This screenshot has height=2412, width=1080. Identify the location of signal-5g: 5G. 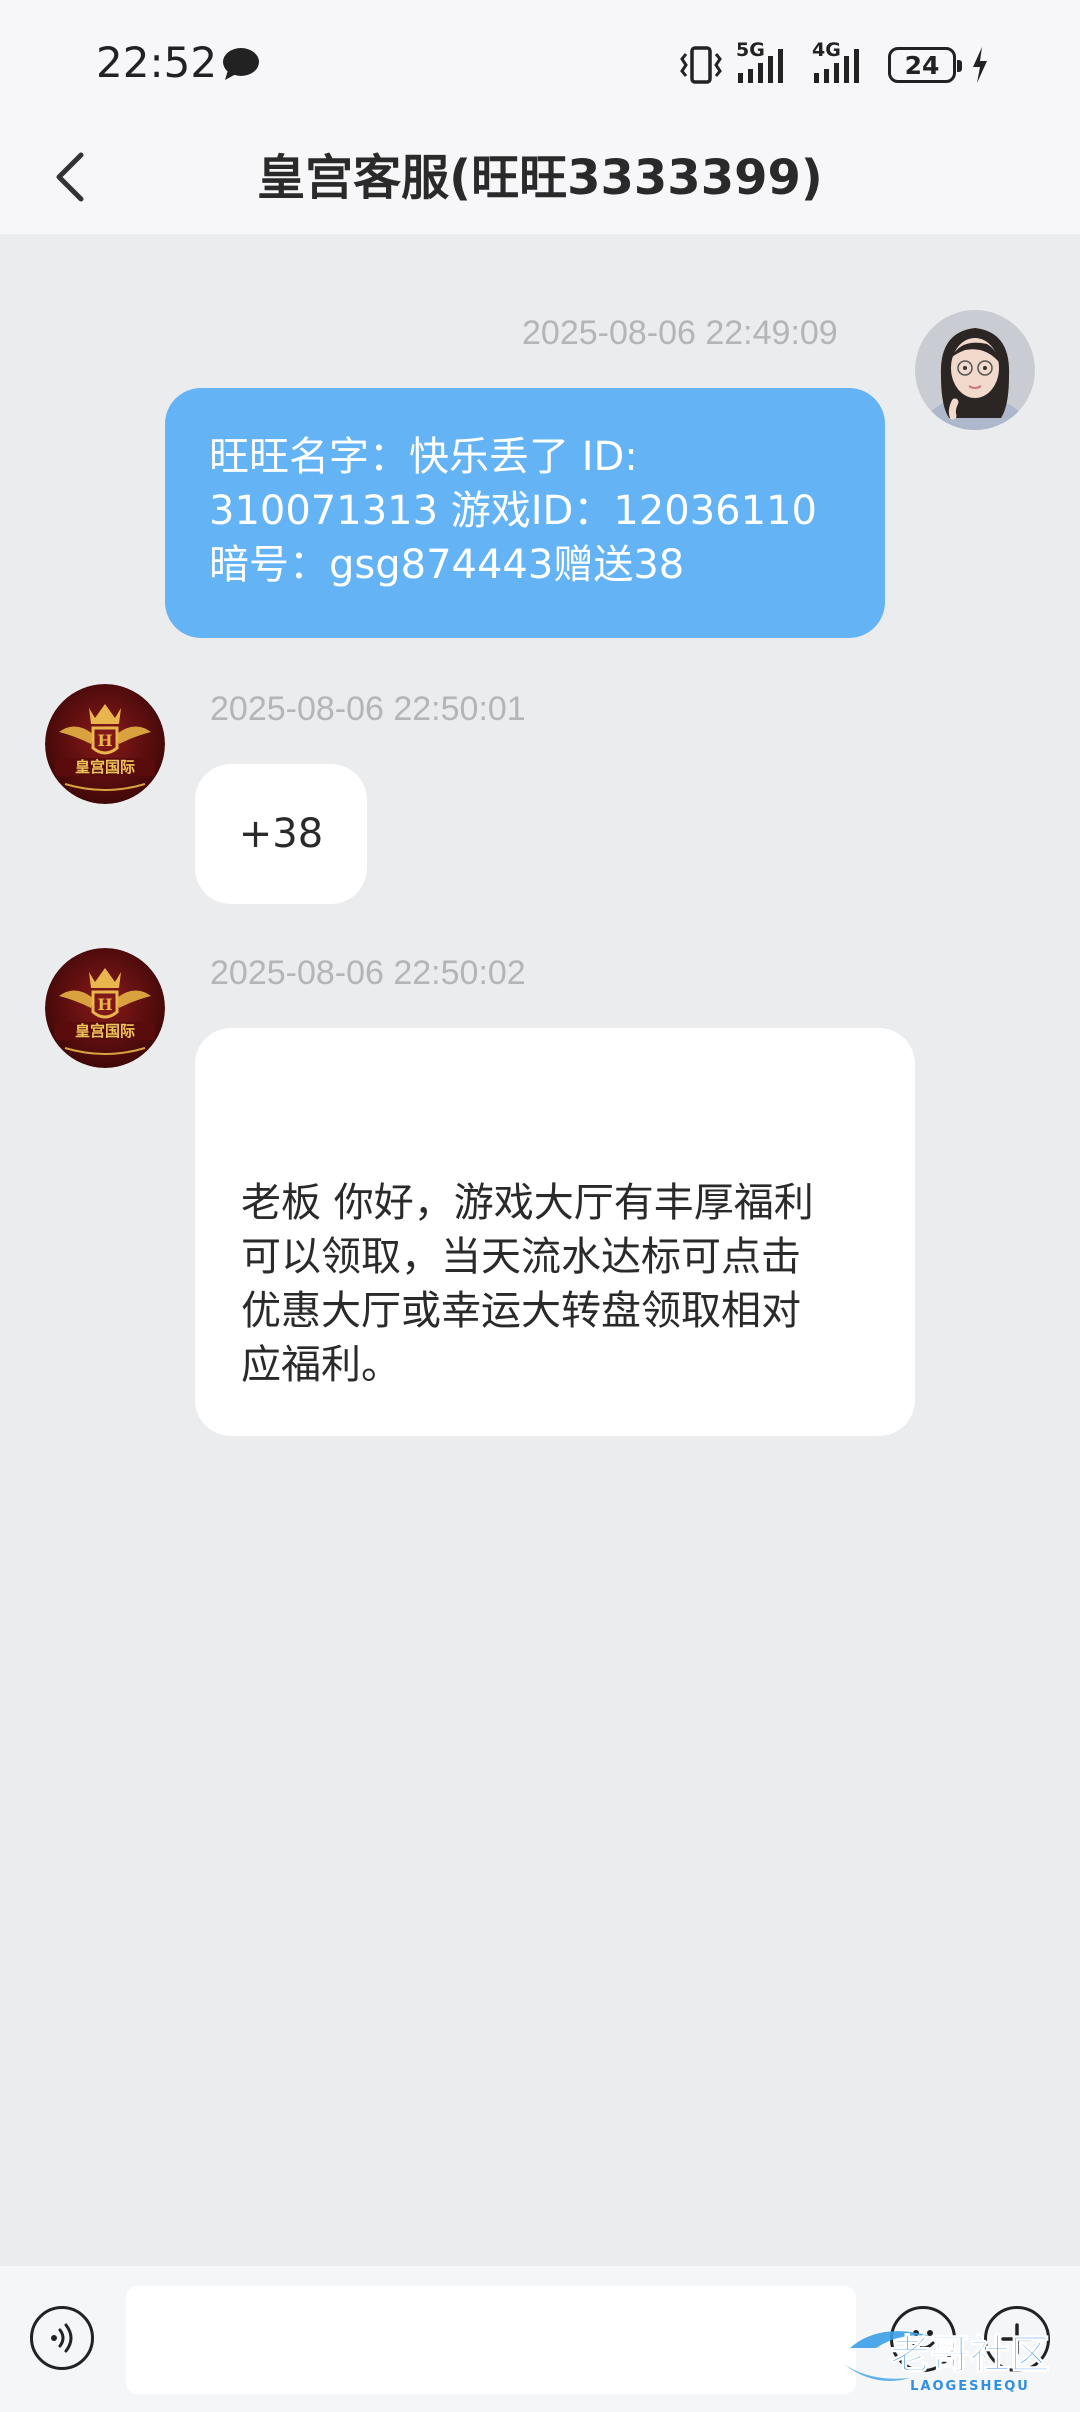
(767, 63).